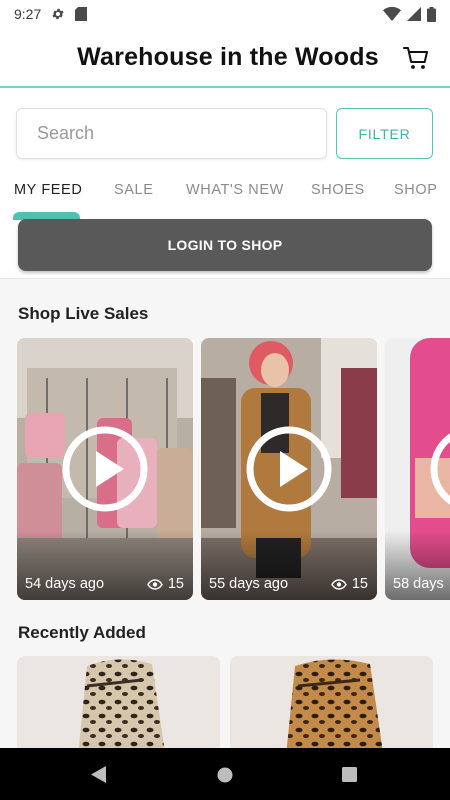 The image size is (450, 800). Describe the element at coordinates (28, 14) in the screenshot. I see `status-time: 9:27` at that location.